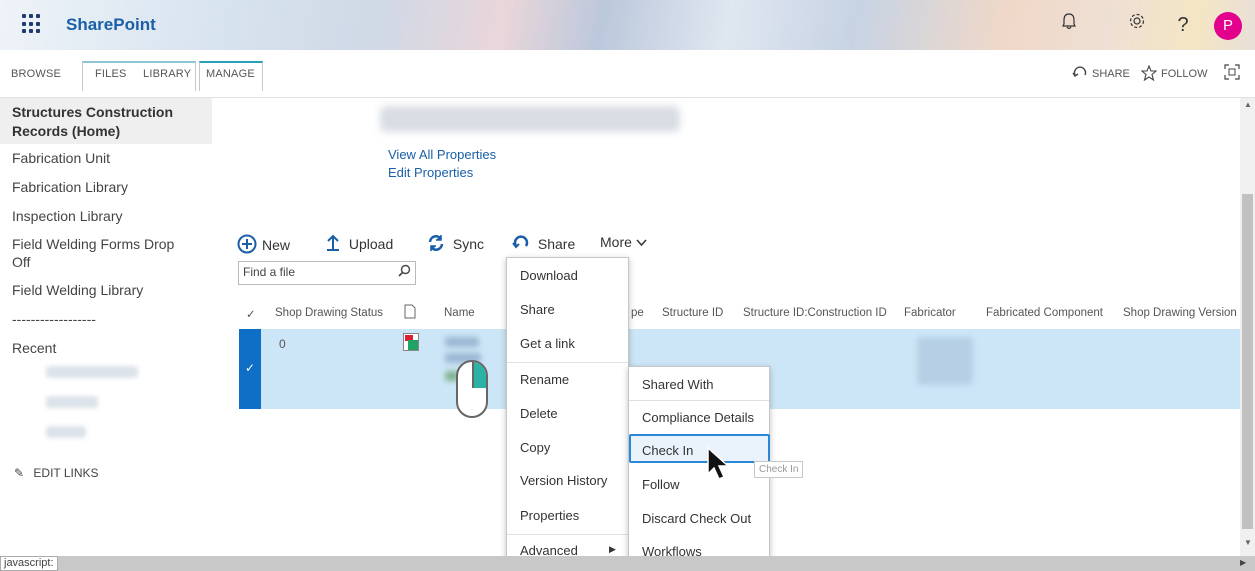 The image size is (1255, 571). What do you see at coordinates (230, 74) in the screenshot?
I see `tab-manage: MANAGE` at bounding box center [230, 74].